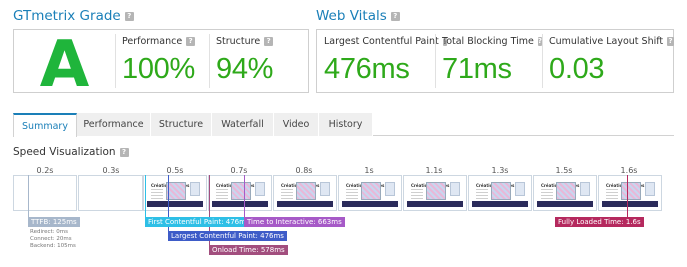  I want to click on fcp-line, so click(145, 196).